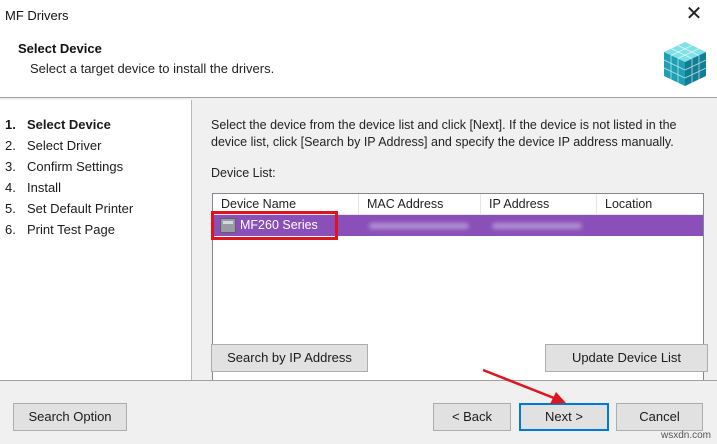  I want to click on back-button: < Back, so click(472, 417).